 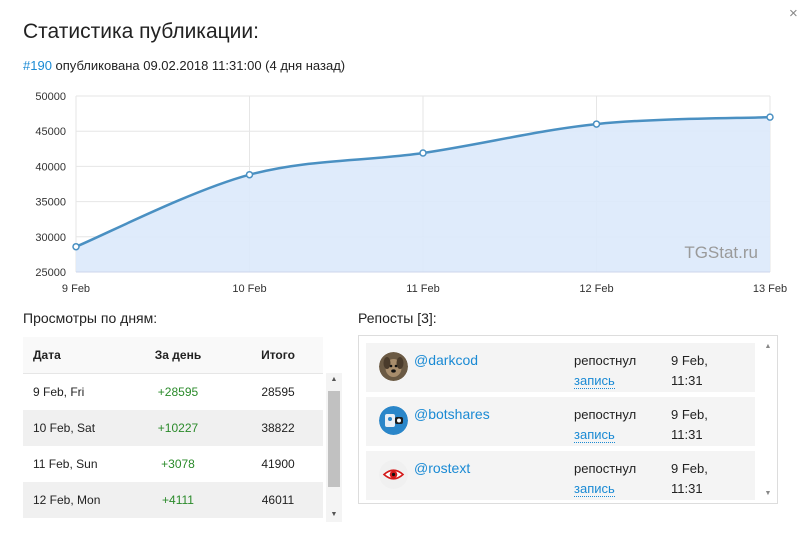 What do you see at coordinates (560, 367) in the screenshot?
I see `list-item: @darkcod репостнул запись 9 Feb, 11:31` at bounding box center [560, 367].